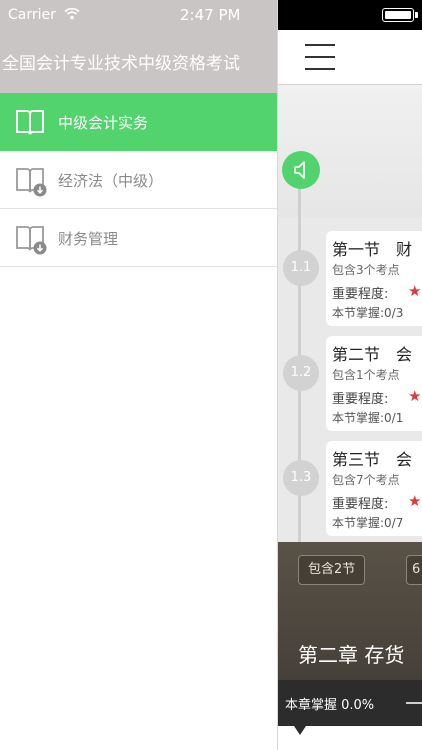 This screenshot has width=422, height=750. What do you see at coordinates (301, 268) in the screenshot?
I see `section-node: 1.1` at bounding box center [301, 268].